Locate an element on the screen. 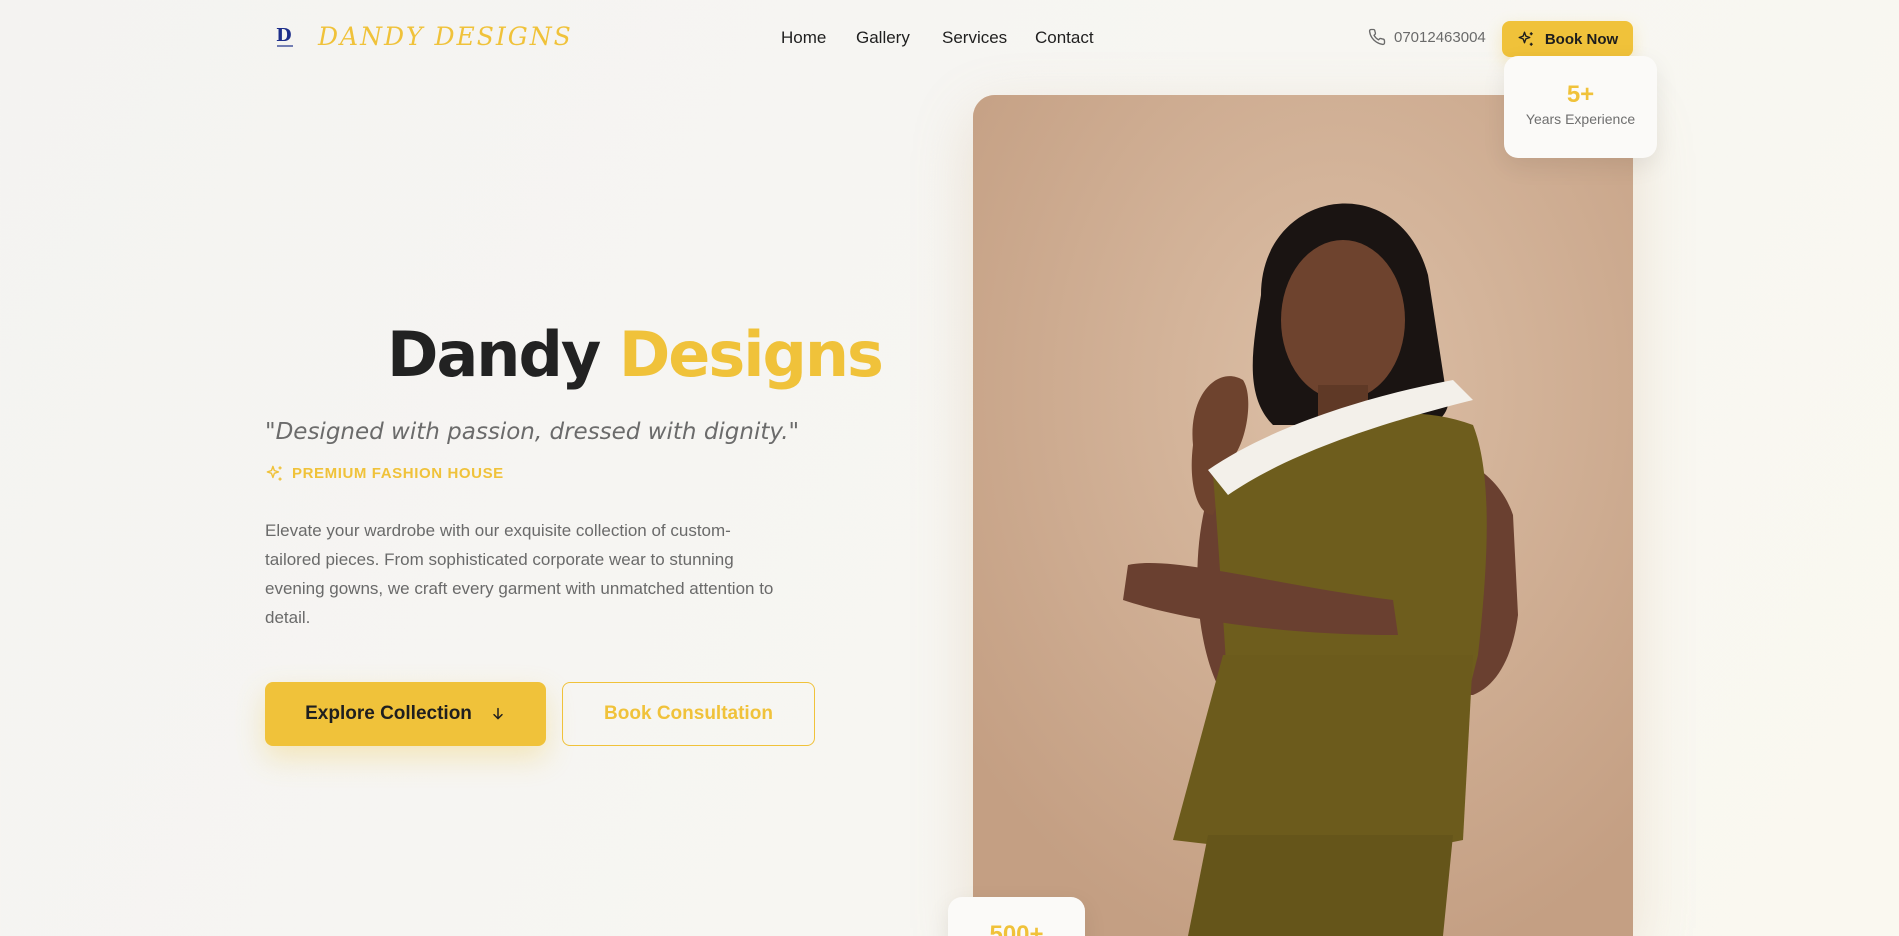 This screenshot has width=1899, height=936. brand-name: DANDY DESIGNS is located at coordinates (445, 36).